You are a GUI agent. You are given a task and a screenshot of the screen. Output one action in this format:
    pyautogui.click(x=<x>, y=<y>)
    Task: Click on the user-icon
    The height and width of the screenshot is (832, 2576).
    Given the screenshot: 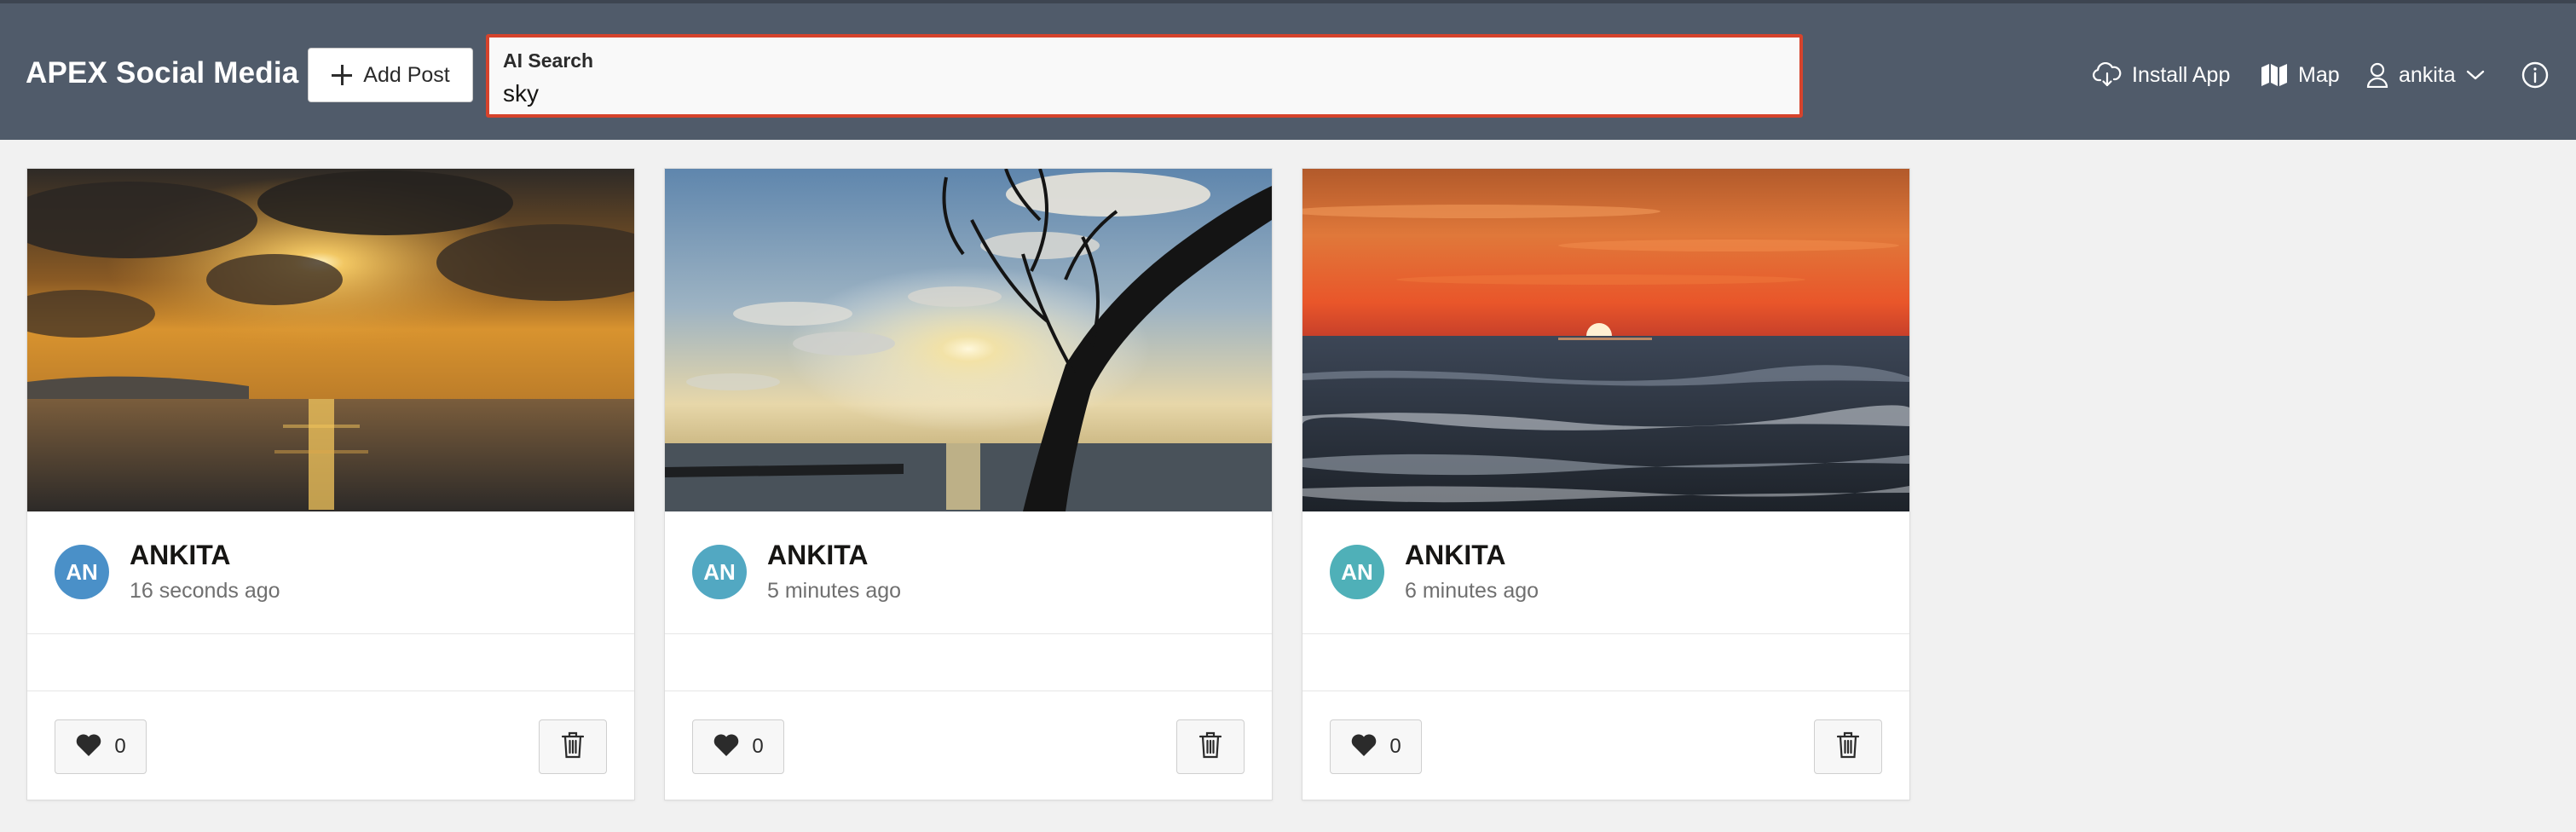 What is the action you would take?
    pyautogui.click(x=2377, y=75)
    